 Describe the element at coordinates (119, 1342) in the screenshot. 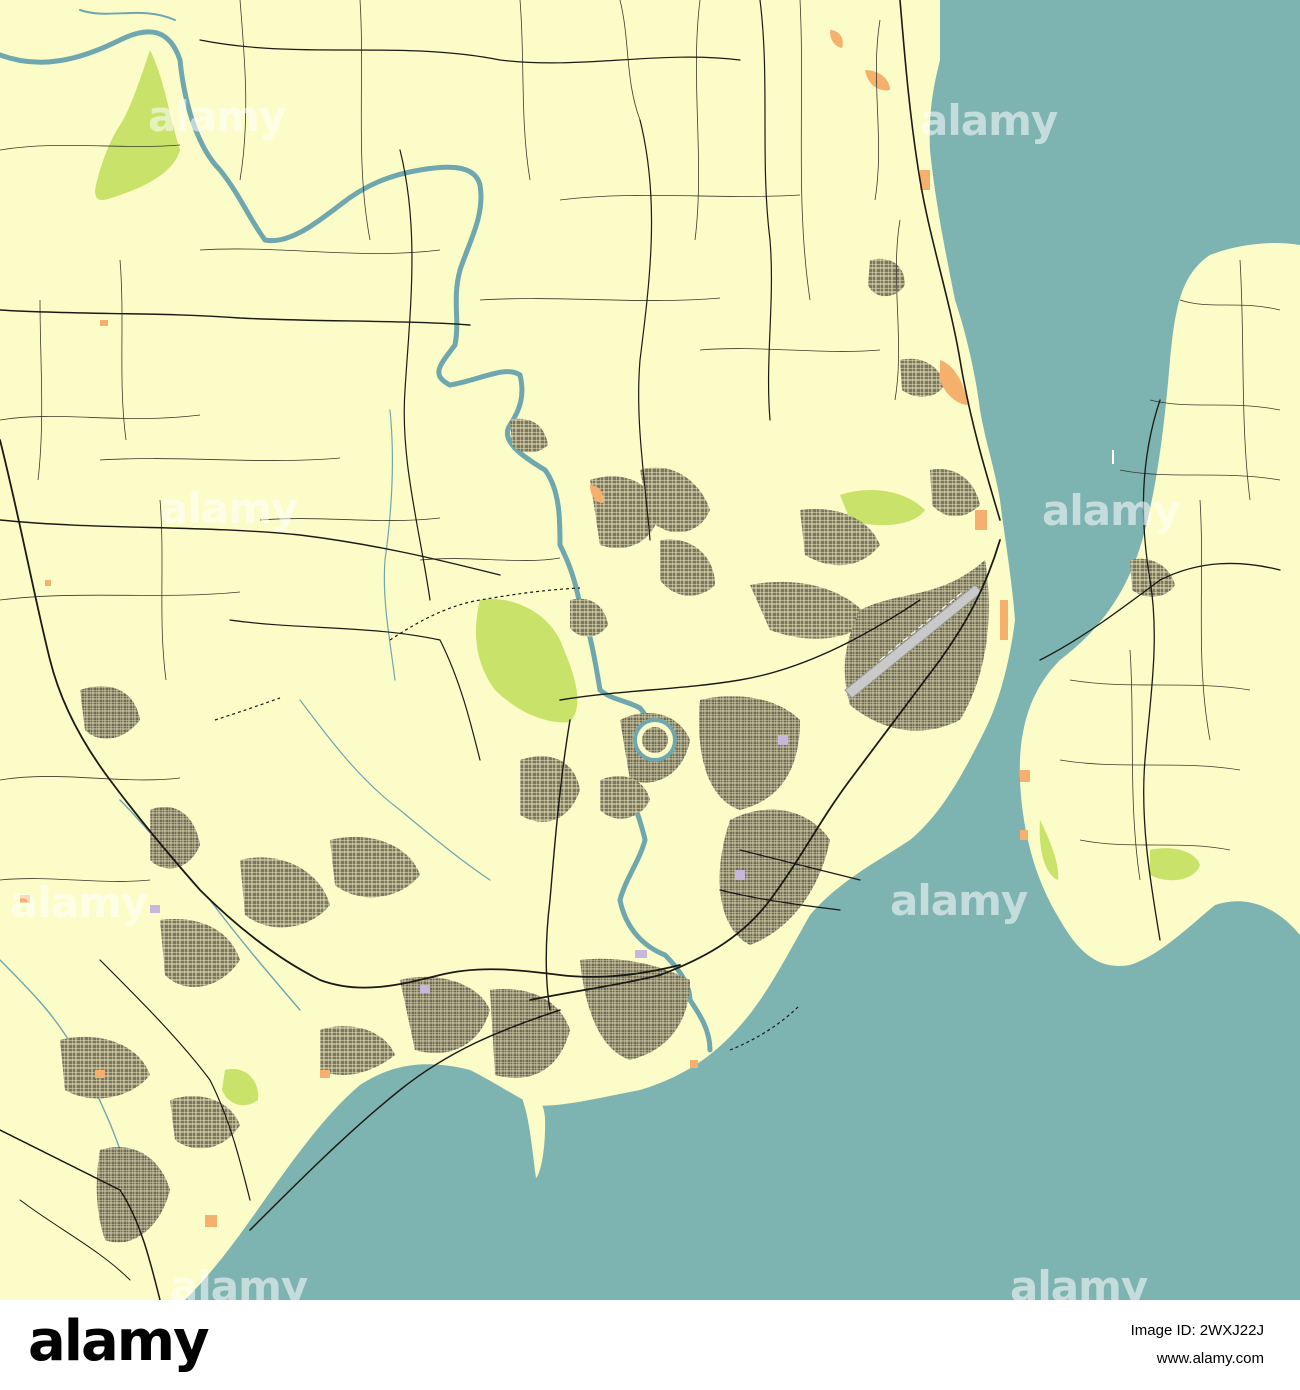

I see `stock-logo: alamy` at that location.